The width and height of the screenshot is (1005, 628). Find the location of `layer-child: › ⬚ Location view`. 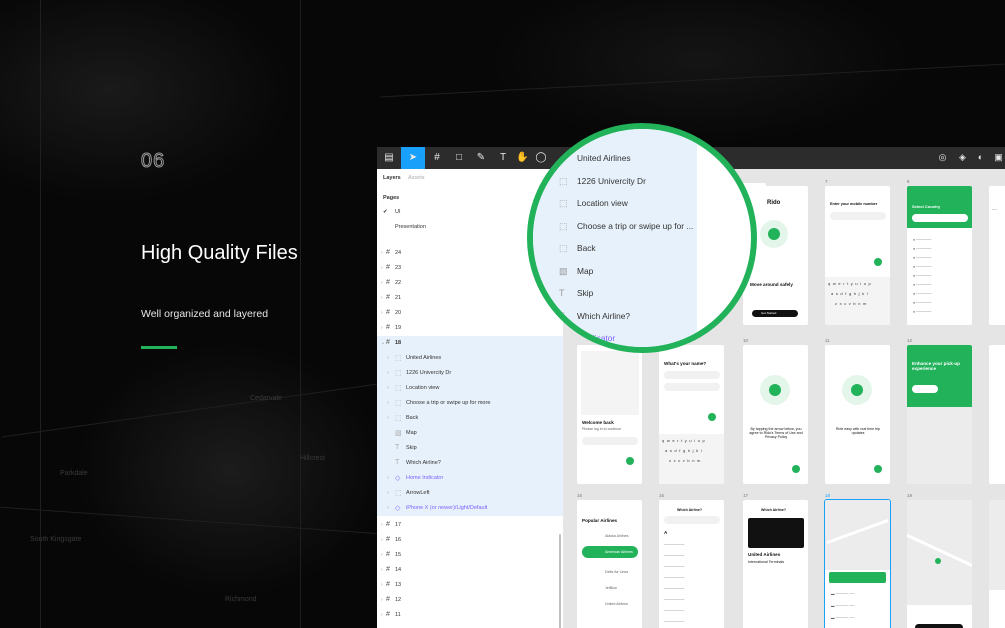

layer-child: › ⬚ Location view is located at coordinates (470, 388).